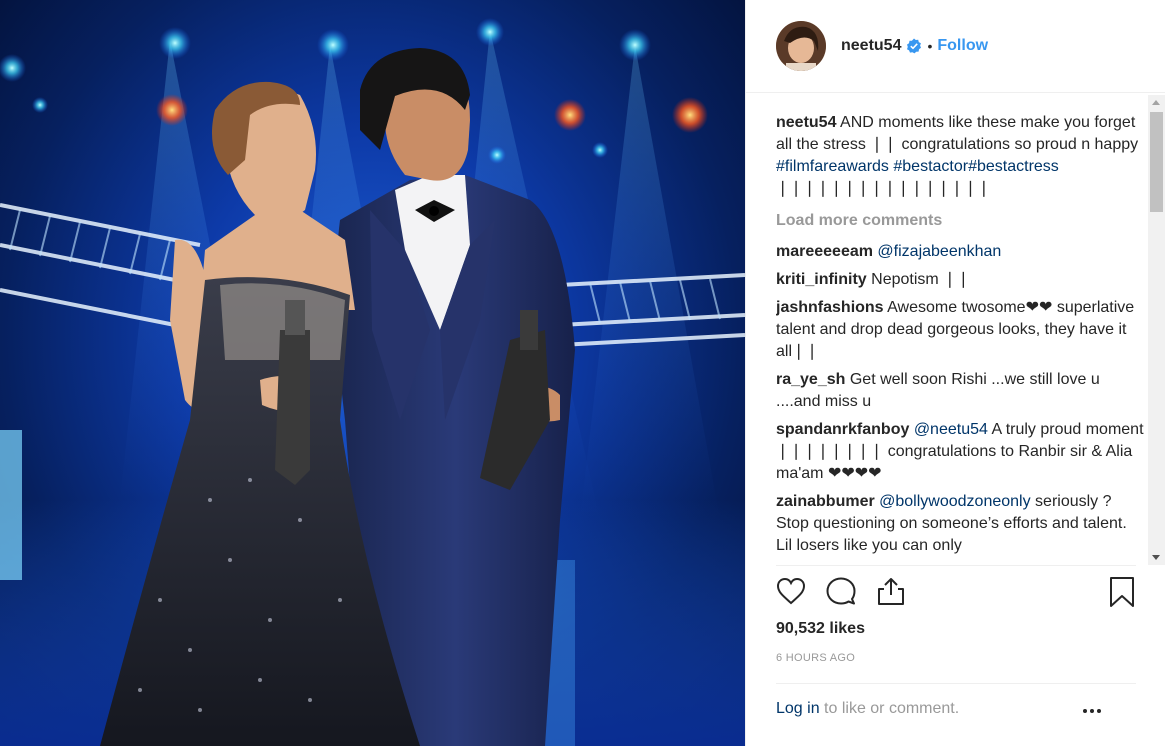 Image resolution: width=1165 pixels, height=746 pixels. I want to click on list-item: kriti_infinity Nepotism ❘❘, so click(961, 280).